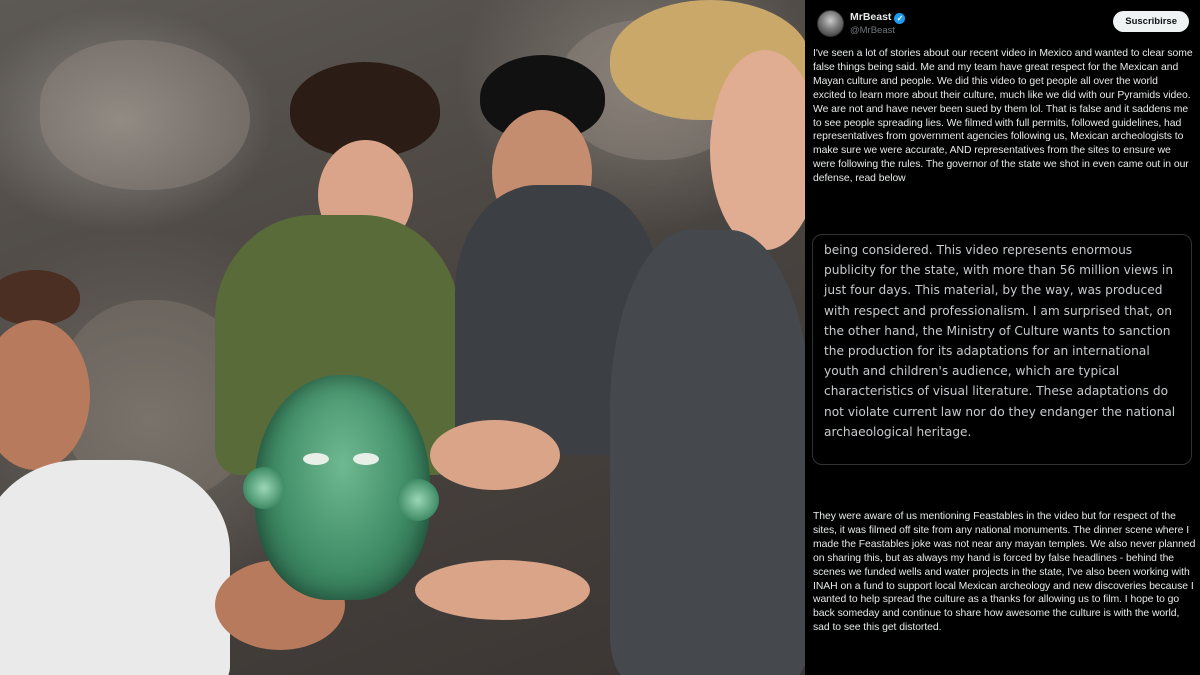  Describe the element at coordinates (502, 590) in the screenshot. I see `hand-low` at that location.